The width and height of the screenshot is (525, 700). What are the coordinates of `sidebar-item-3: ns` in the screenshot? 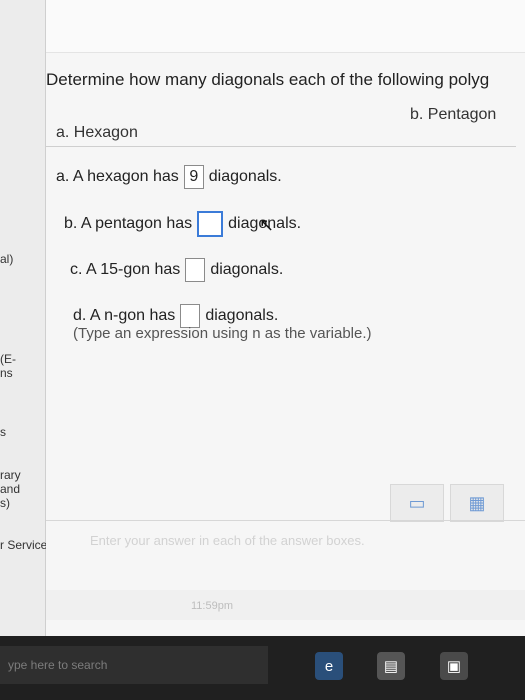 It's located at (6, 373).